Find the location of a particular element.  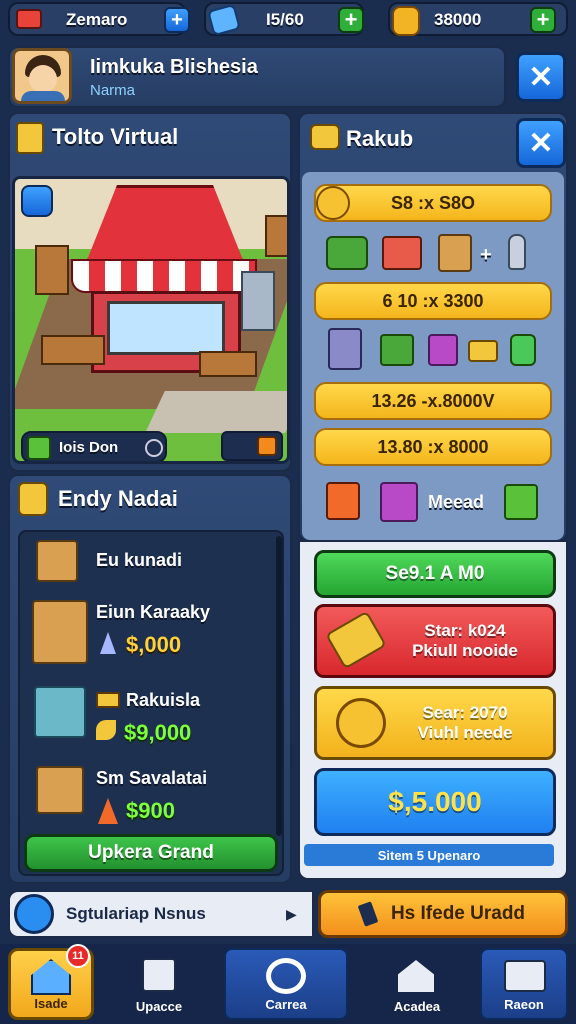

nav-career: Carrea is located at coordinates (286, 984).